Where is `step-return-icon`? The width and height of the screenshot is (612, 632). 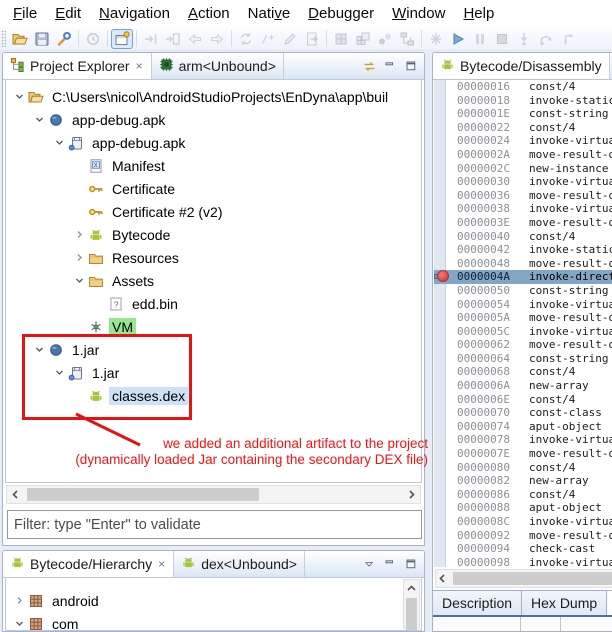
step-return-icon is located at coordinates (568, 39).